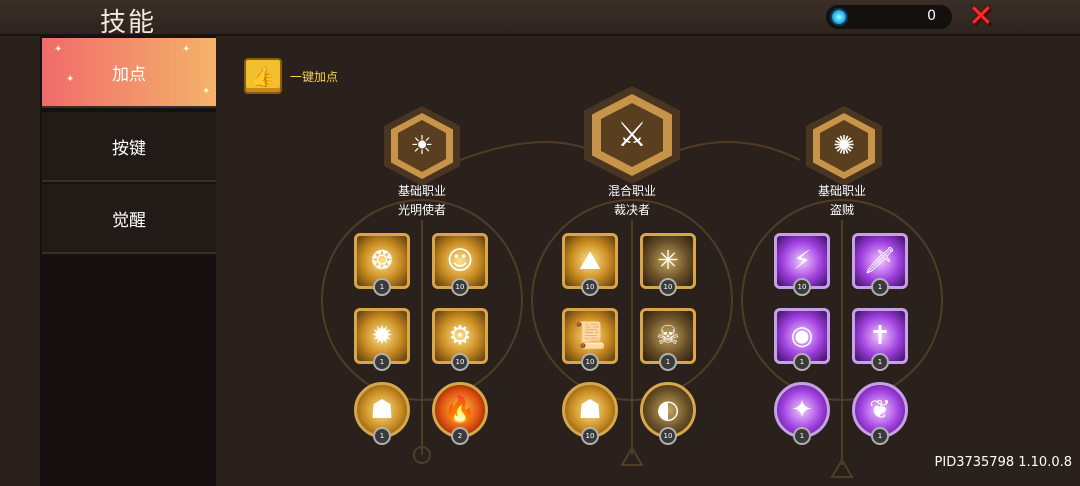 The image size is (1080, 486). I want to click on skill-slot: ✹ 1, so click(382, 339).